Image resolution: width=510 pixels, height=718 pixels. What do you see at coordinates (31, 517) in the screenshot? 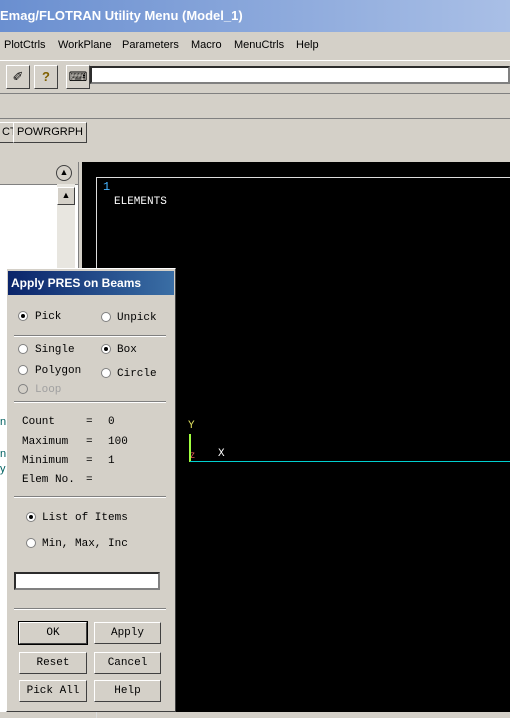
I see `list-items-radio` at bounding box center [31, 517].